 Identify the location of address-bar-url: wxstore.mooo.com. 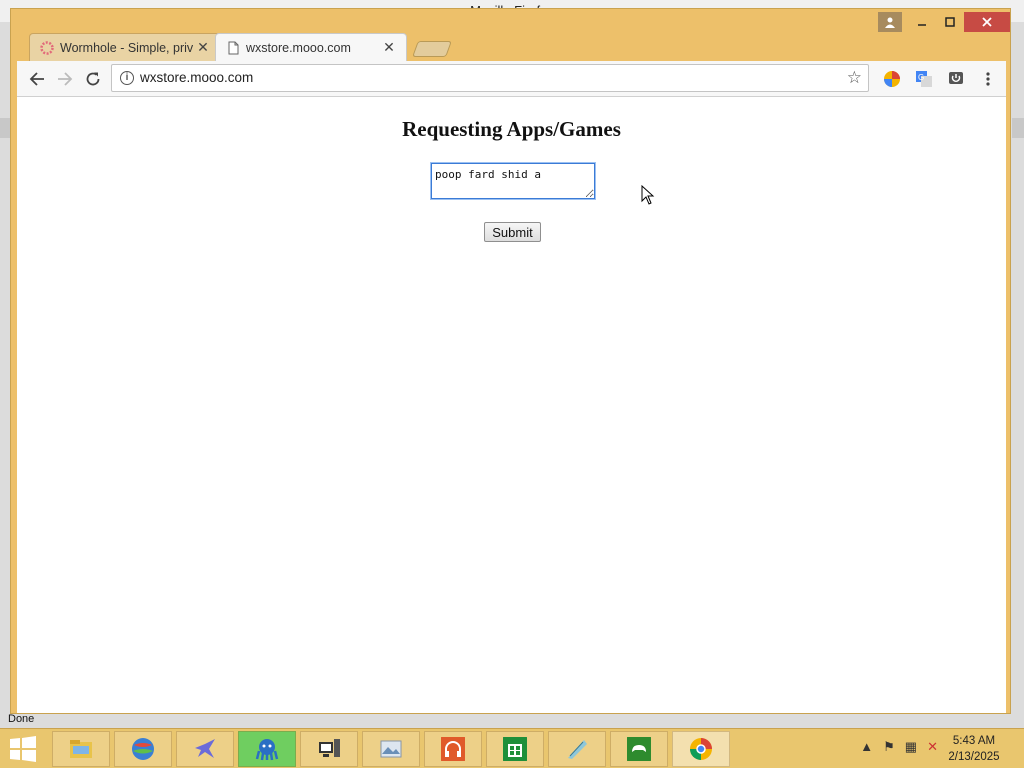
(197, 77).